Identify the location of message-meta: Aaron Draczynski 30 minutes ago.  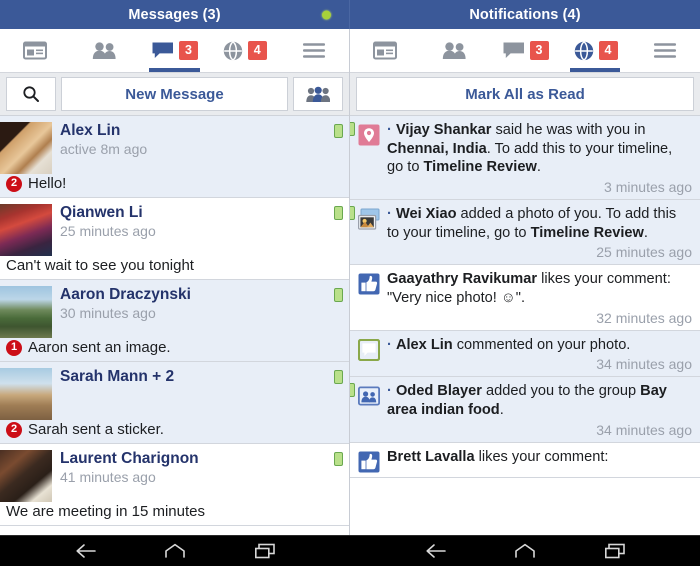
(121, 302).